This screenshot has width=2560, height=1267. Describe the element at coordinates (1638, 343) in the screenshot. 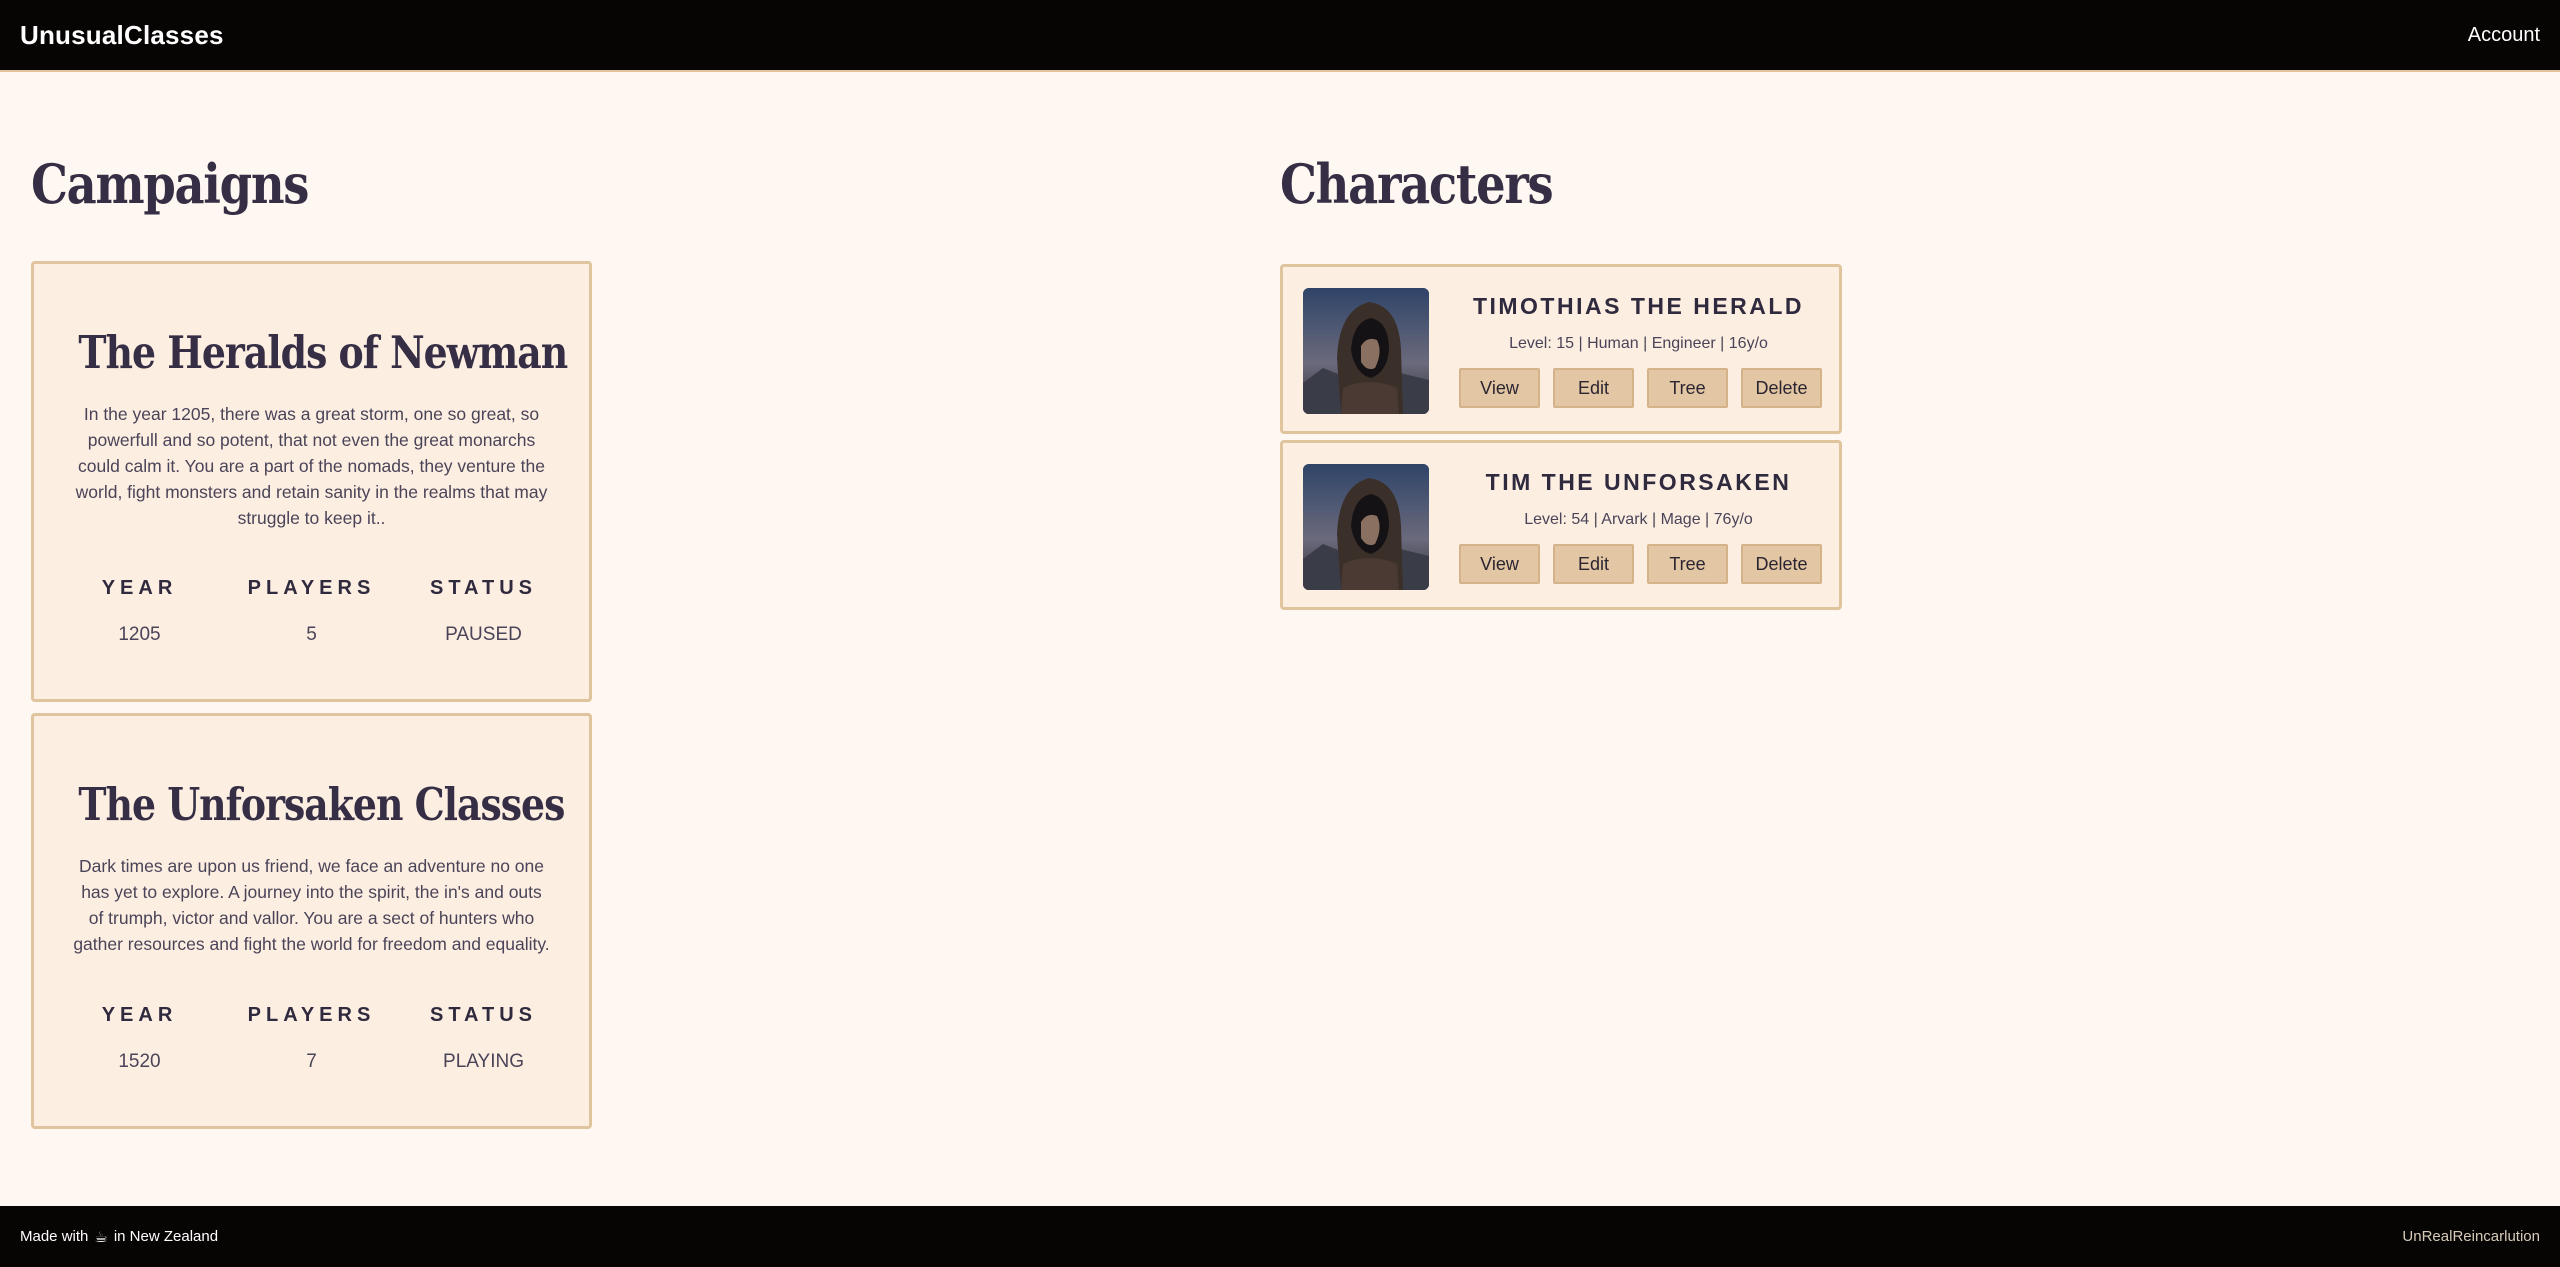

I see `character-meta: Level: 15 | Human | Engineer | 16y/o` at that location.